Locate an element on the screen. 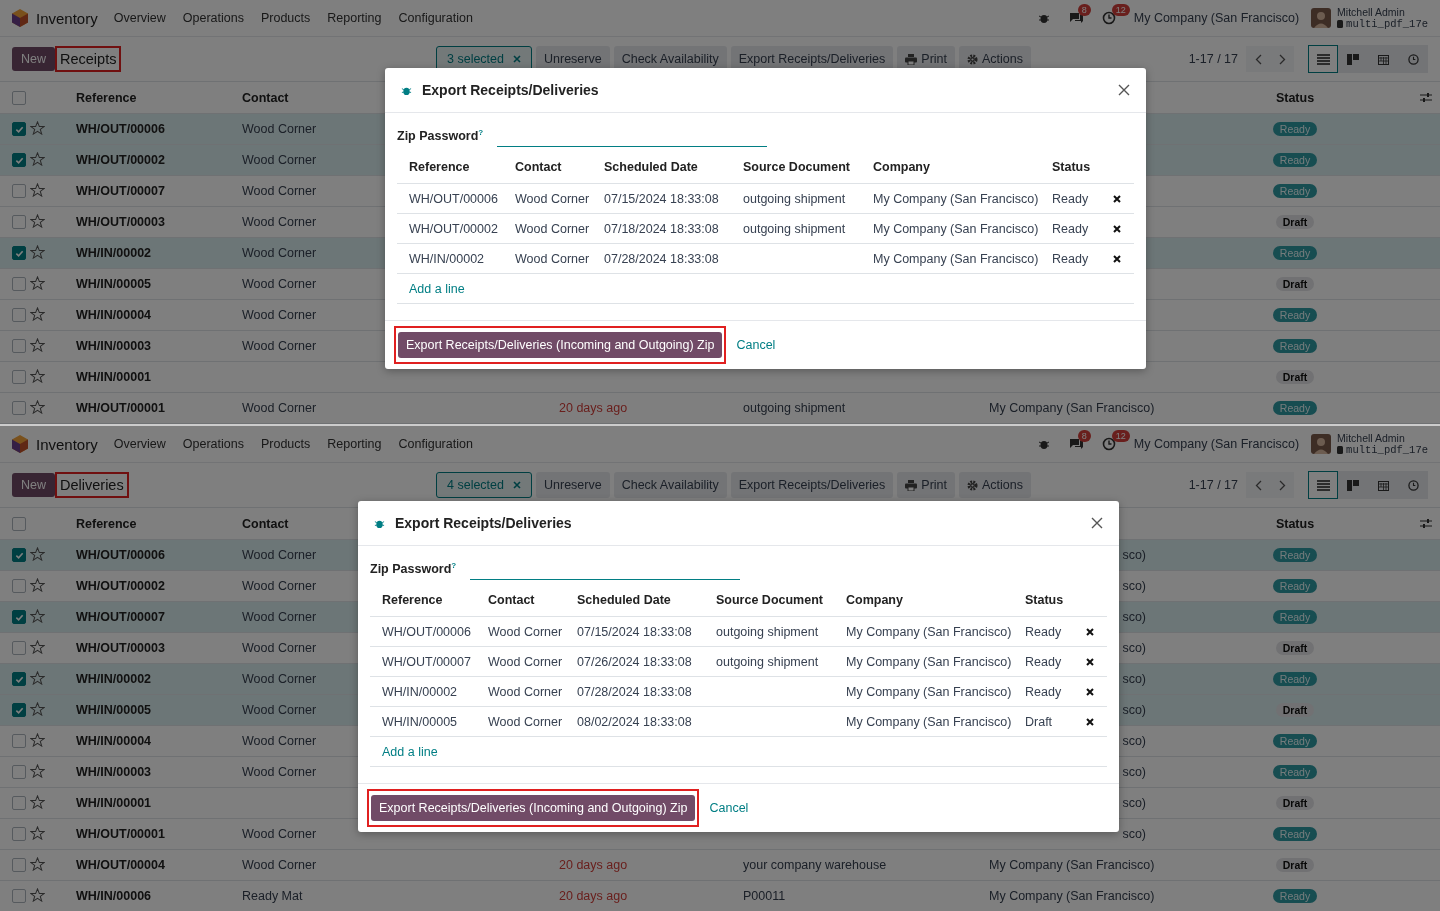 The height and width of the screenshot is (911, 1440). reference-cell: WH/OUT/00007 is located at coordinates (120, 191).